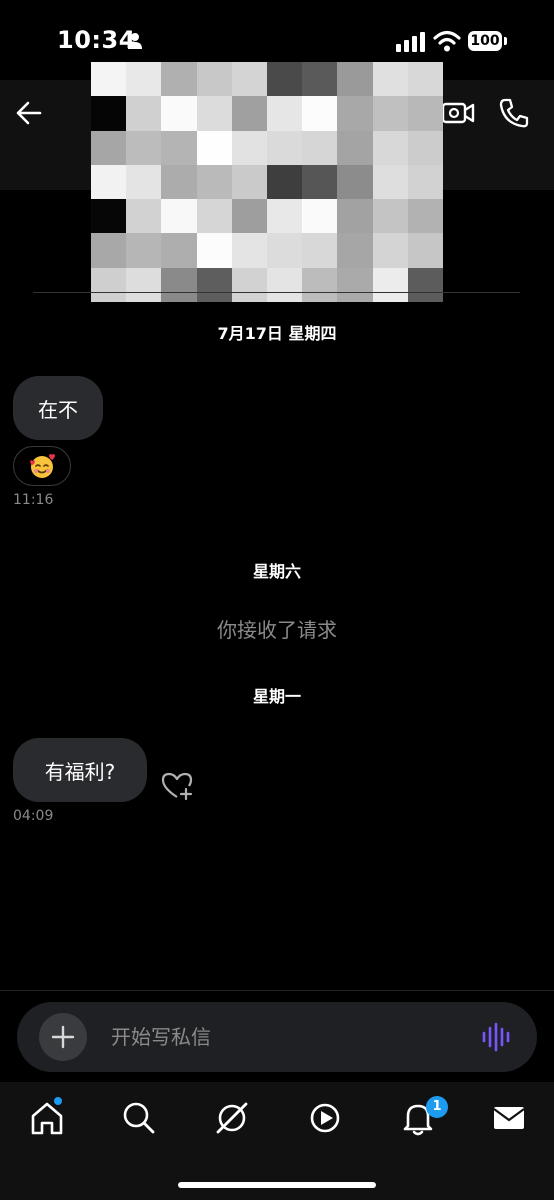  Describe the element at coordinates (277, 333) in the screenshot. I see `date-separator: 7月17日 星期四` at that location.